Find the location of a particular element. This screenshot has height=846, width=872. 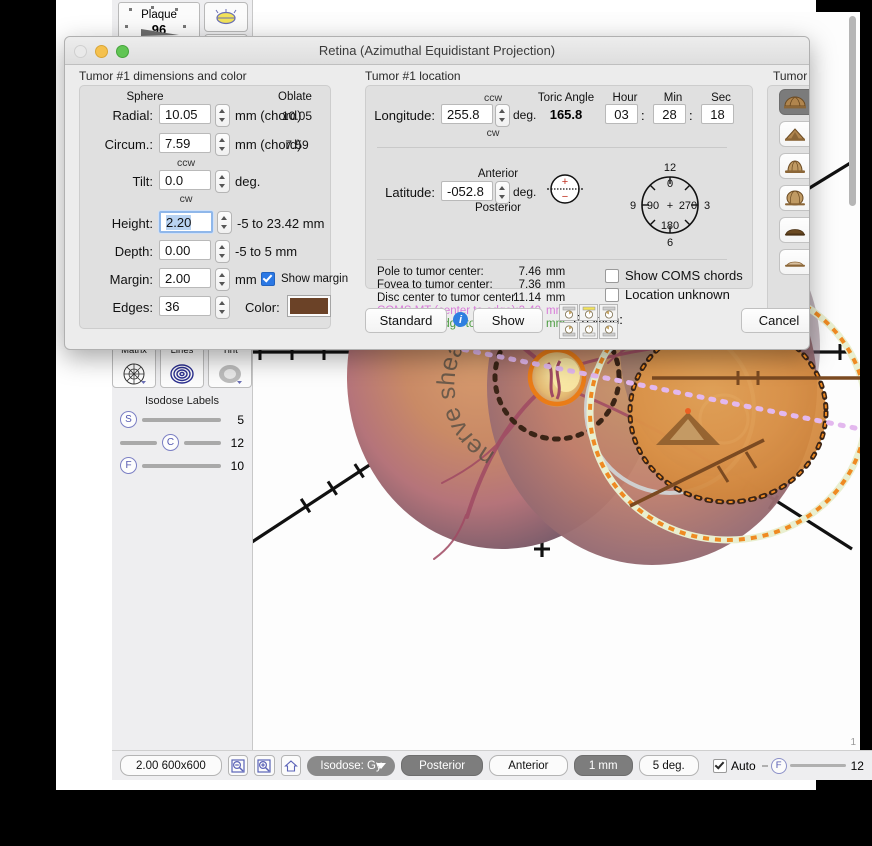

location-divider is located at coordinates (552, 147).